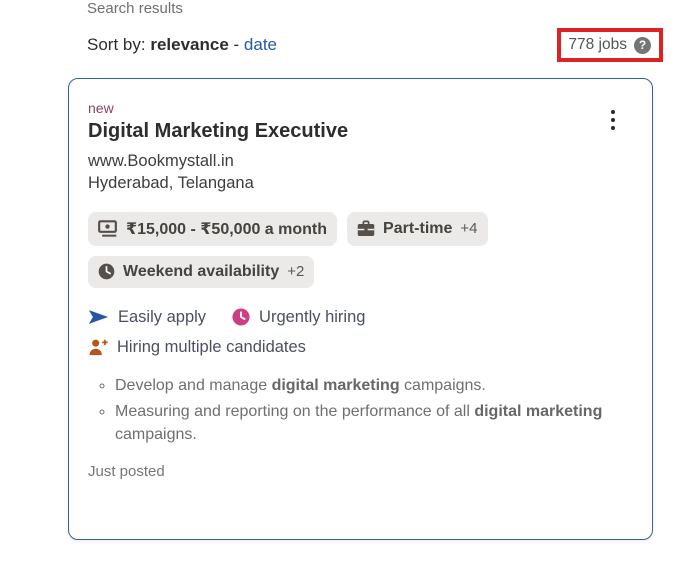 The height and width of the screenshot is (572, 675). What do you see at coordinates (135, 8) in the screenshot?
I see `search-results-label: Search results` at bounding box center [135, 8].